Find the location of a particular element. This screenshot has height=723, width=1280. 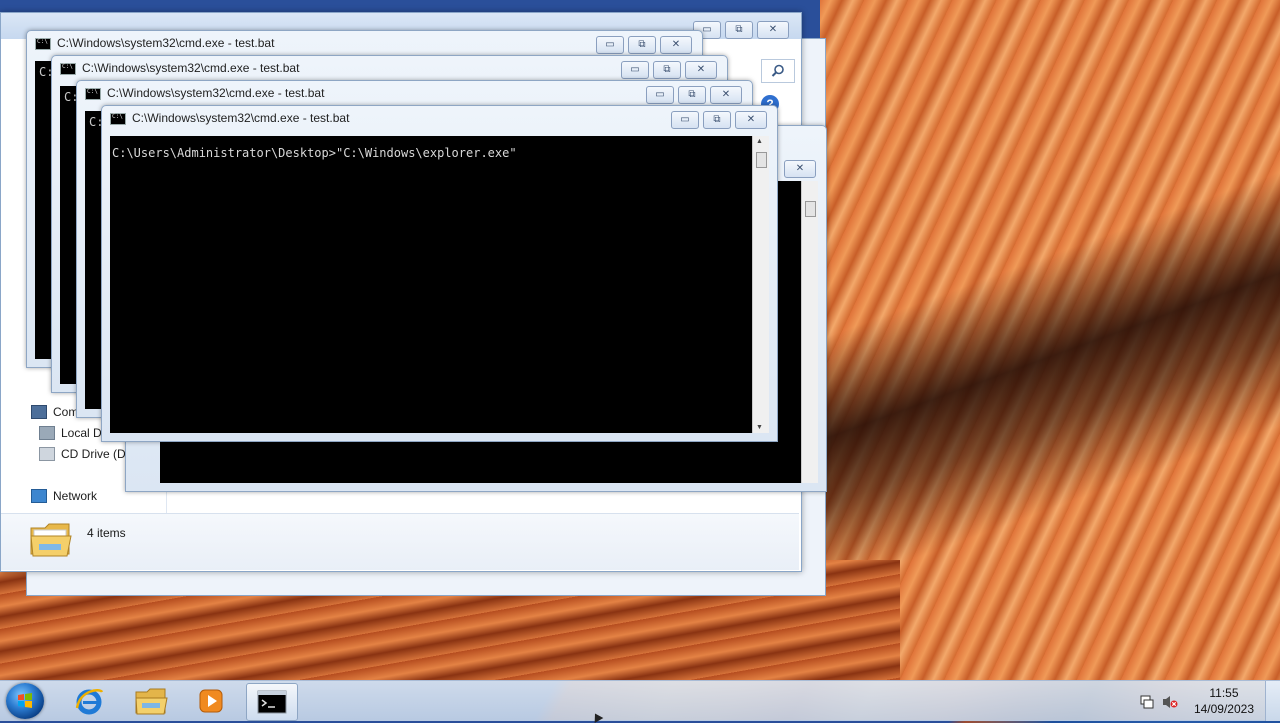

taskbar-cmd-button is located at coordinates (272, 702).